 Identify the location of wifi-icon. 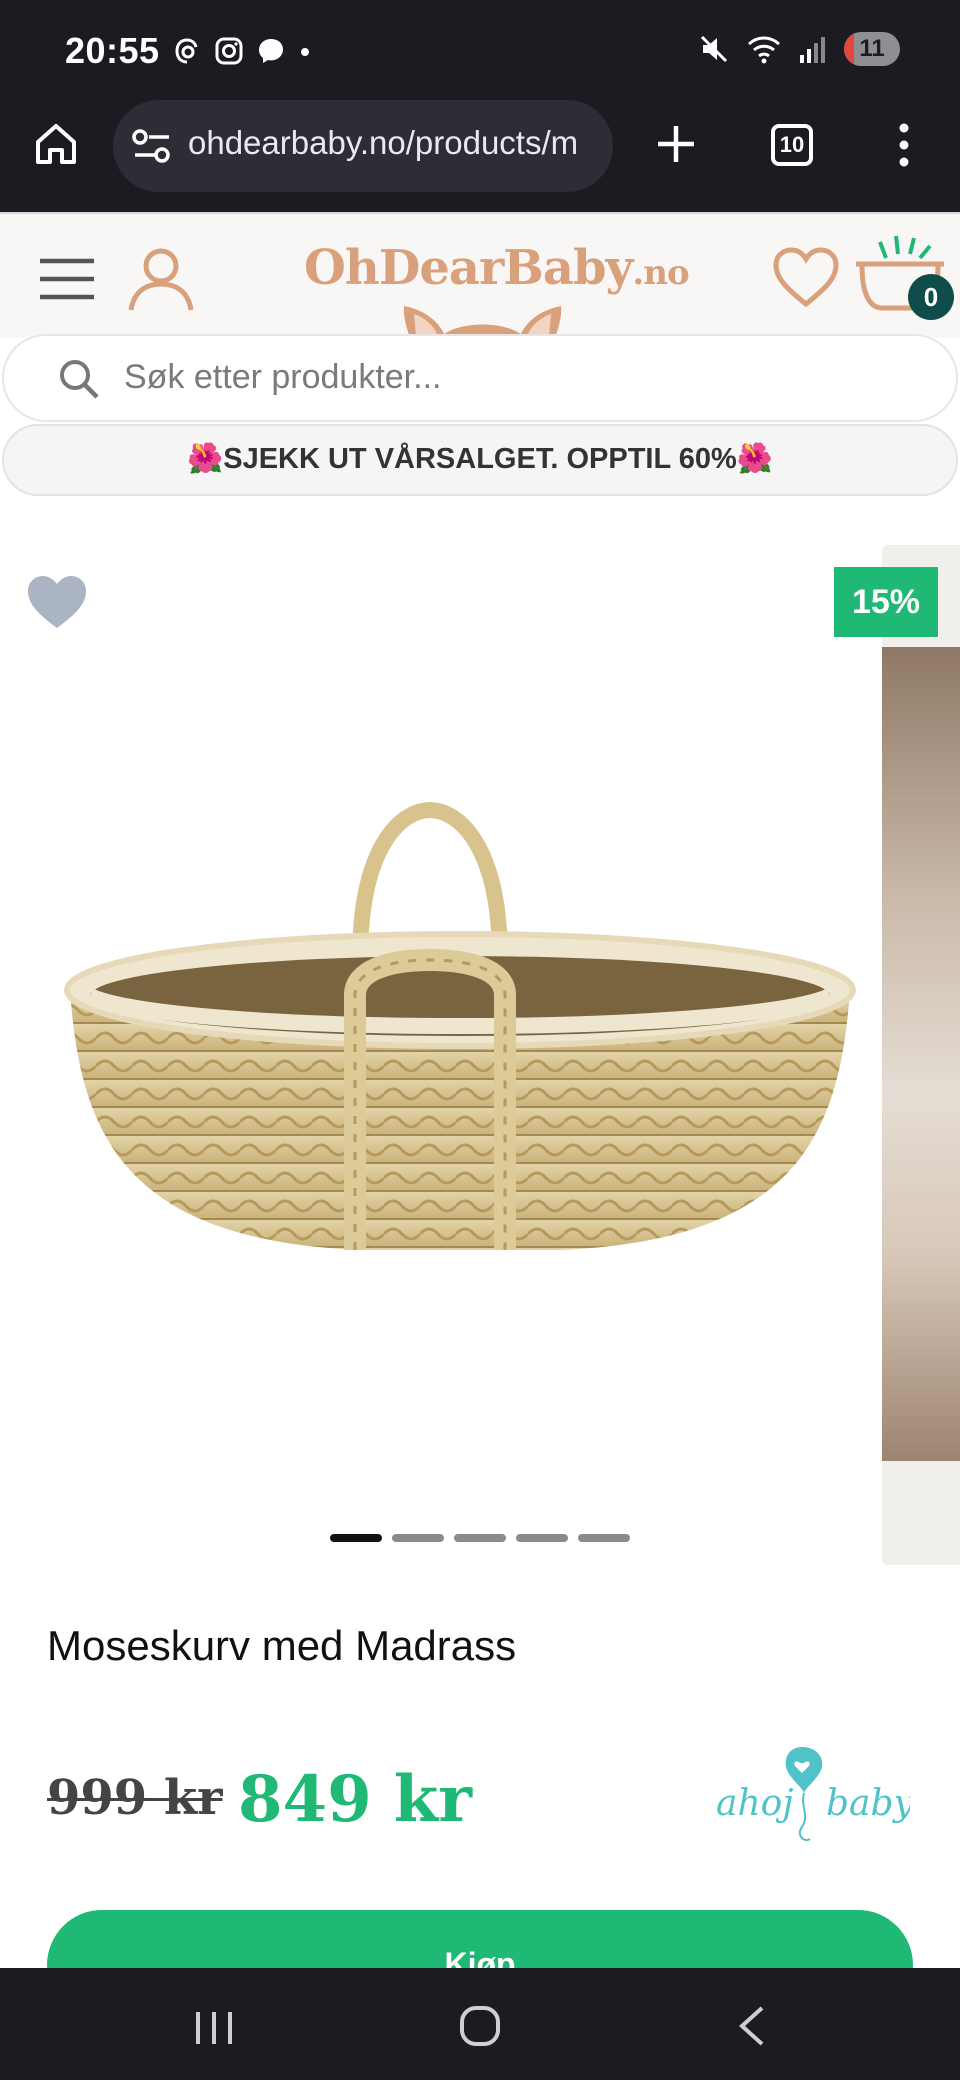
(764, 50).